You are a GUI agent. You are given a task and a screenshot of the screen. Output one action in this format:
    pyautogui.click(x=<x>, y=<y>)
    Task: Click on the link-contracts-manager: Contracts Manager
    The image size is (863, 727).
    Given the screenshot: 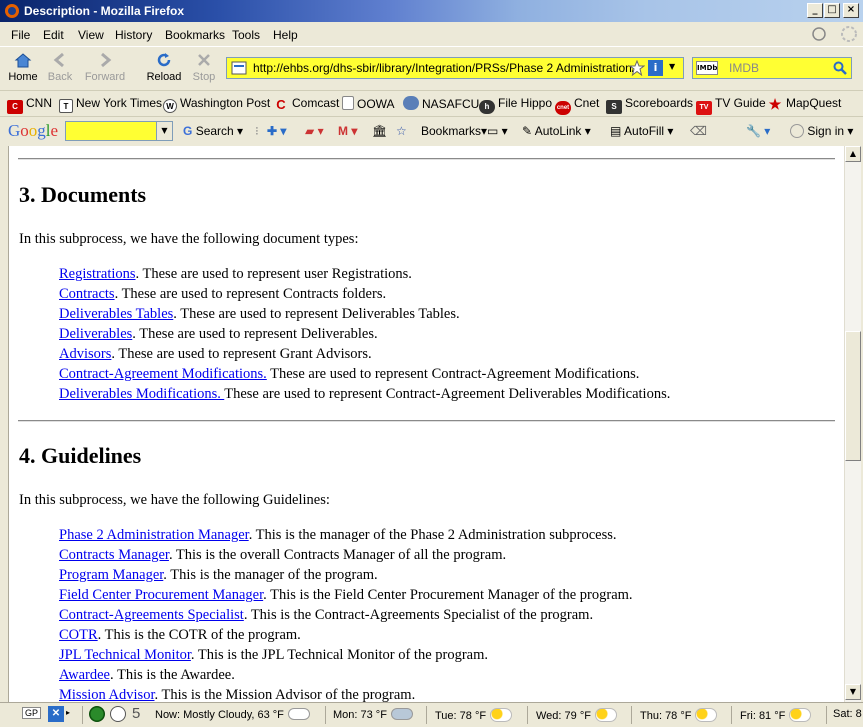 What is the action you would take?
    pyautogui.click(x=114, y=555)
    